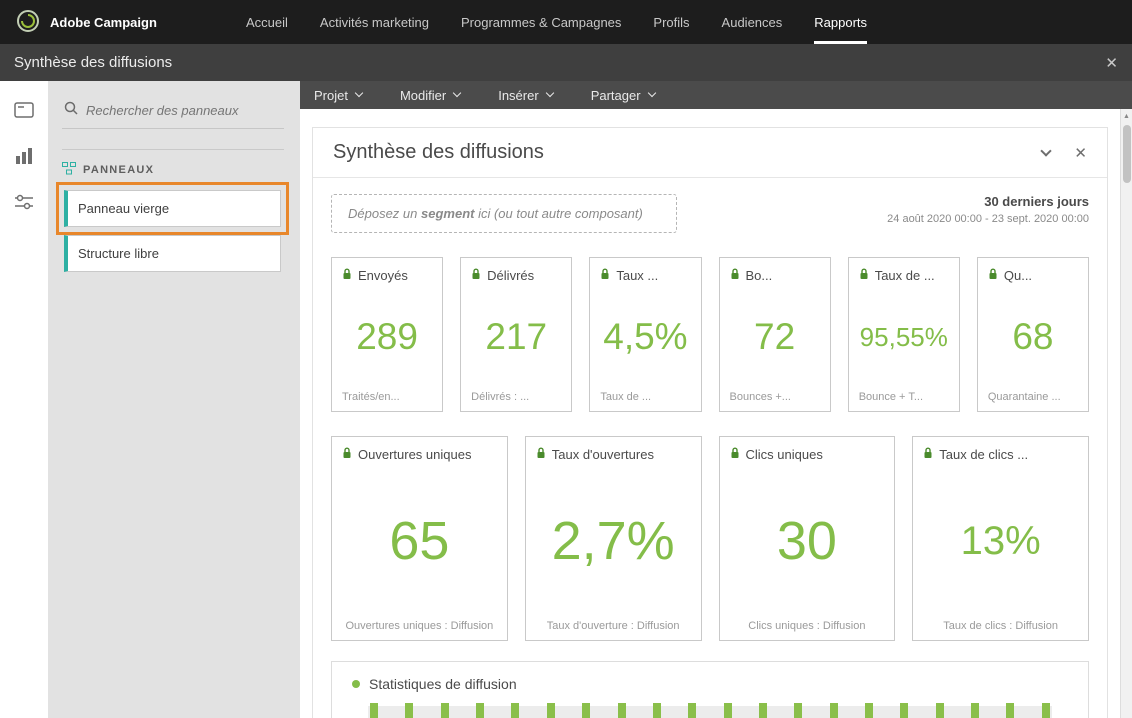 Image resolution: width=1132 pixels, height=718 pixels. I want to click on kpi-value: 65, so click(419, 541).